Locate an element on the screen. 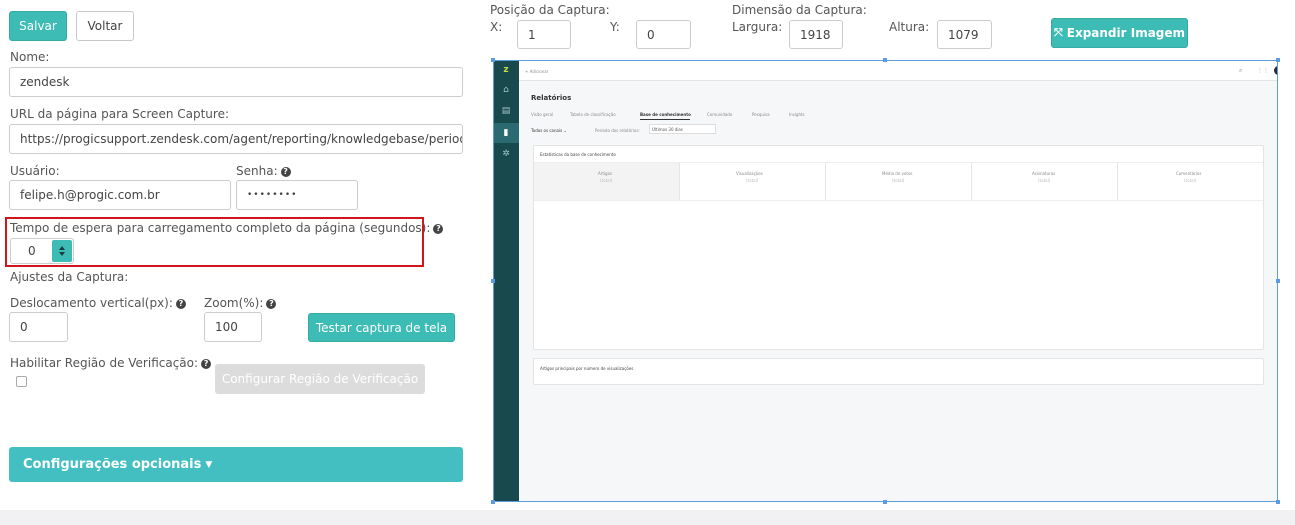  home-icon: ⌂ is located at coordinates (506, 90).